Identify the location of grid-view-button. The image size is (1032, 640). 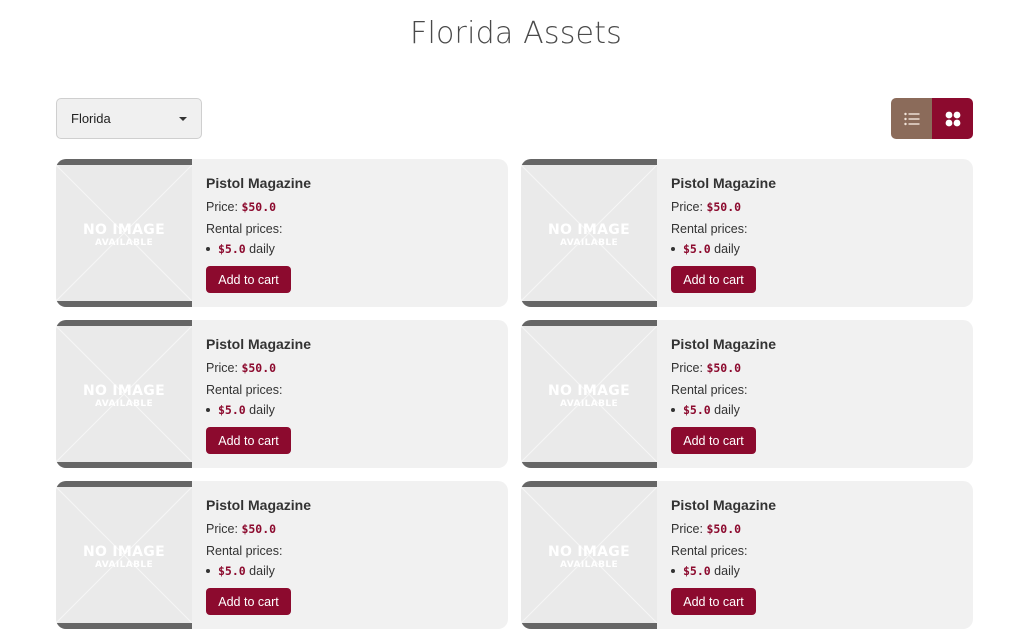
(952, 118).